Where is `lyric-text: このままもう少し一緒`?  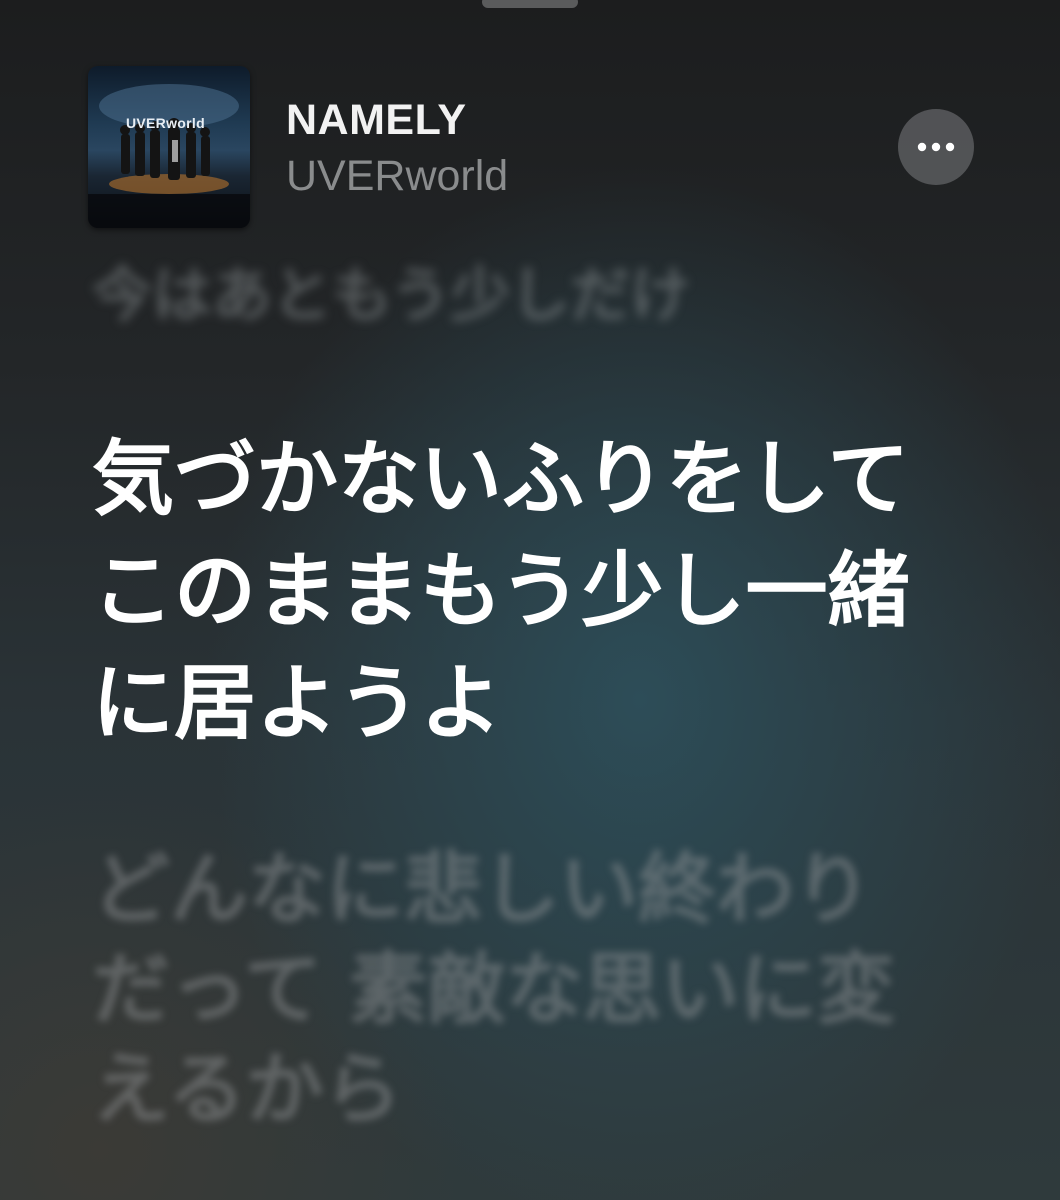
lyric-text: このままもう少し一緒 is located at coordinates (501, 591).